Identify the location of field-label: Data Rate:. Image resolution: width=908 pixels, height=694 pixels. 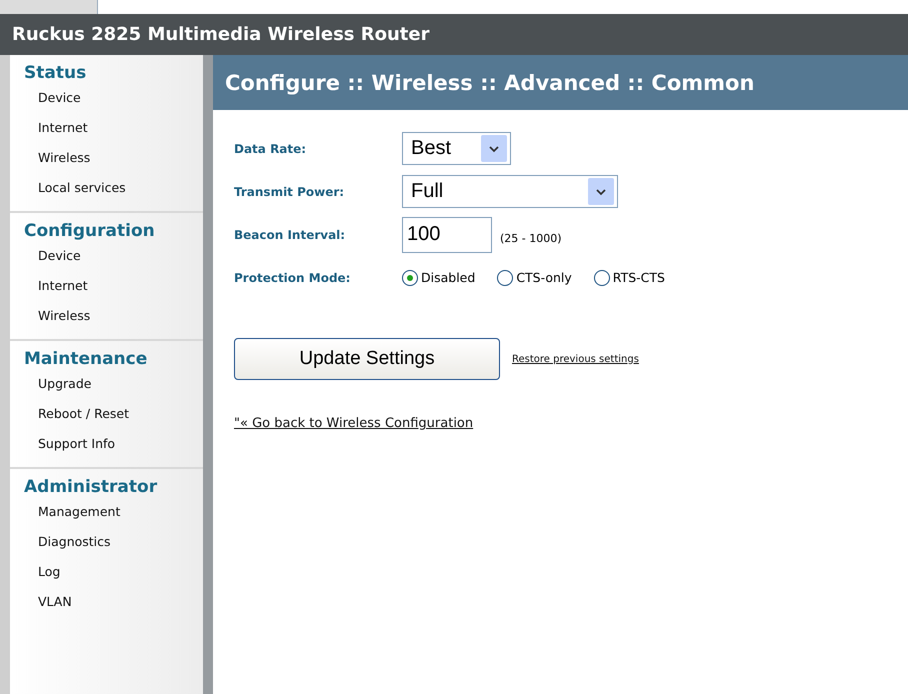
(271, 149).